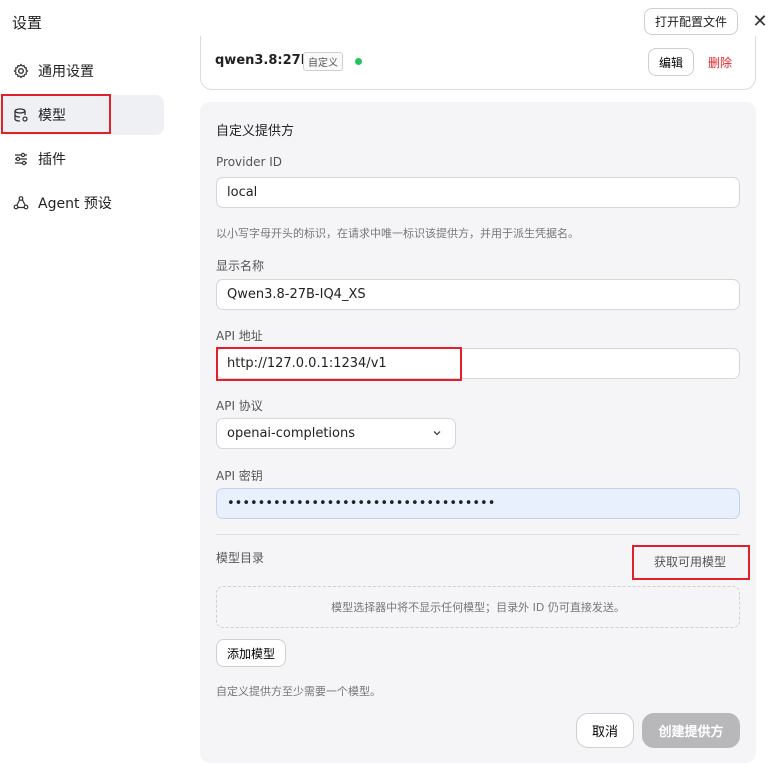 The image size is (777, 779). Describe the element at coordinates (397, 233) in the screenshot. I see `provider-id-help: 以小写字母开头的标识，在请求中唯一标识该提供方，并用于派生凭据名。` at that location.